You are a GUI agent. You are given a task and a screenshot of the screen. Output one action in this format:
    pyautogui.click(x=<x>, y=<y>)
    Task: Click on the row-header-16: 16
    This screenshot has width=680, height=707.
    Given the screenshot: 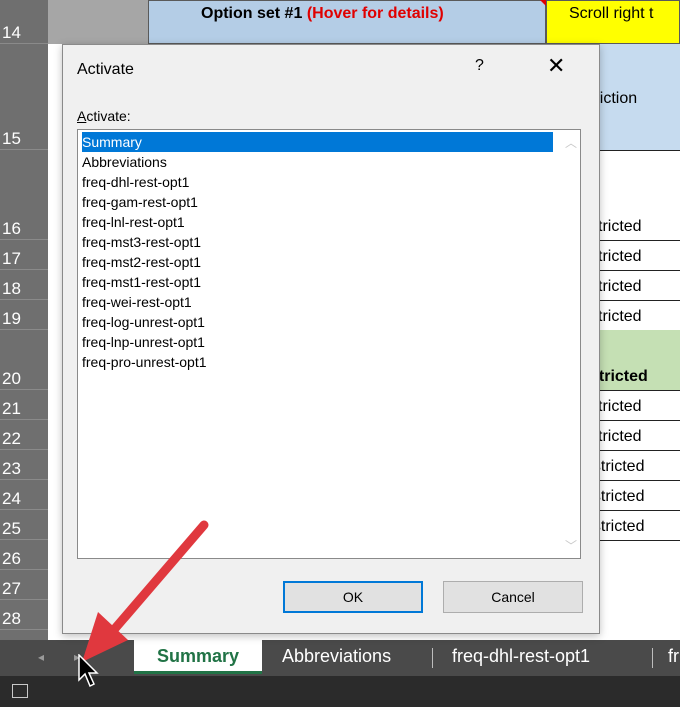 What is the action you would take?
    pyautogui.click(x=24, y=195)
    